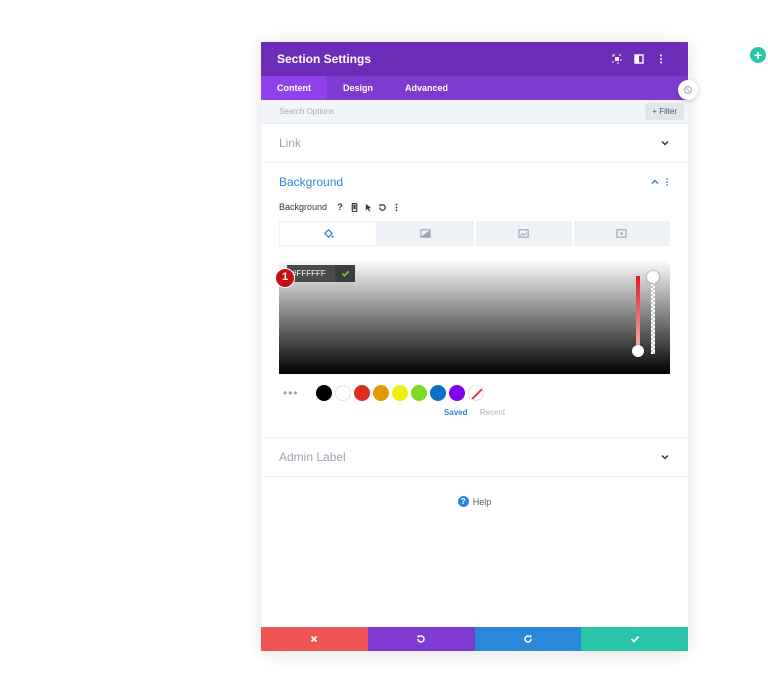 The image size is (768, 696). Describe the element at coordinates (315, 276) in the screenshot. I see `hex-input-group: 1` at that location.